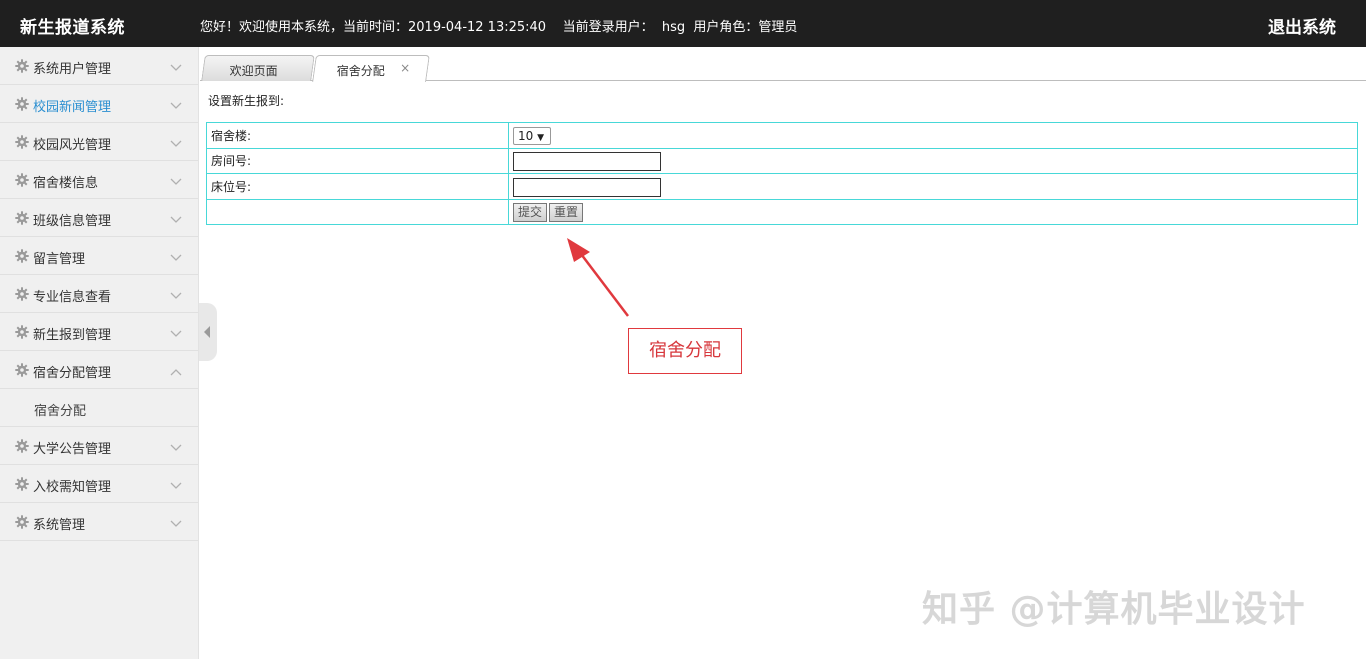 This screenshot has height=659, width=1366. What do you see at coordinates (176, 370) in the screenshot?
I see `chevron-up-icon` at bounding box center [176, 370].